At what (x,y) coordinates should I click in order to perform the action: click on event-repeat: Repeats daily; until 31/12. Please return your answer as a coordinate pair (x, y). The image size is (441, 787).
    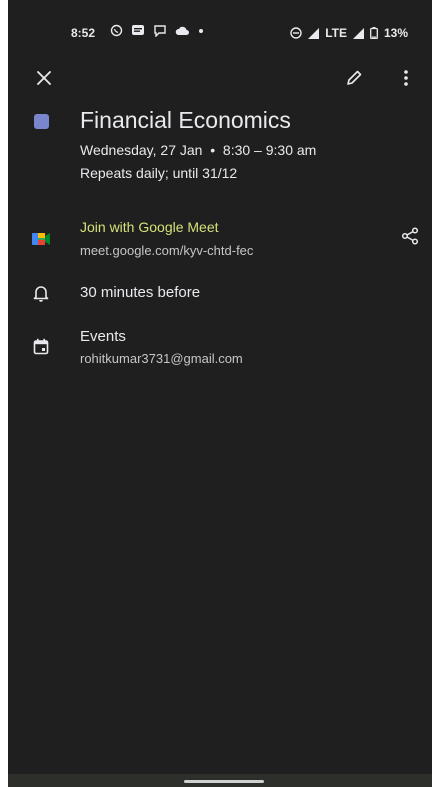
    Looking at the image, I should click on (159, 173).